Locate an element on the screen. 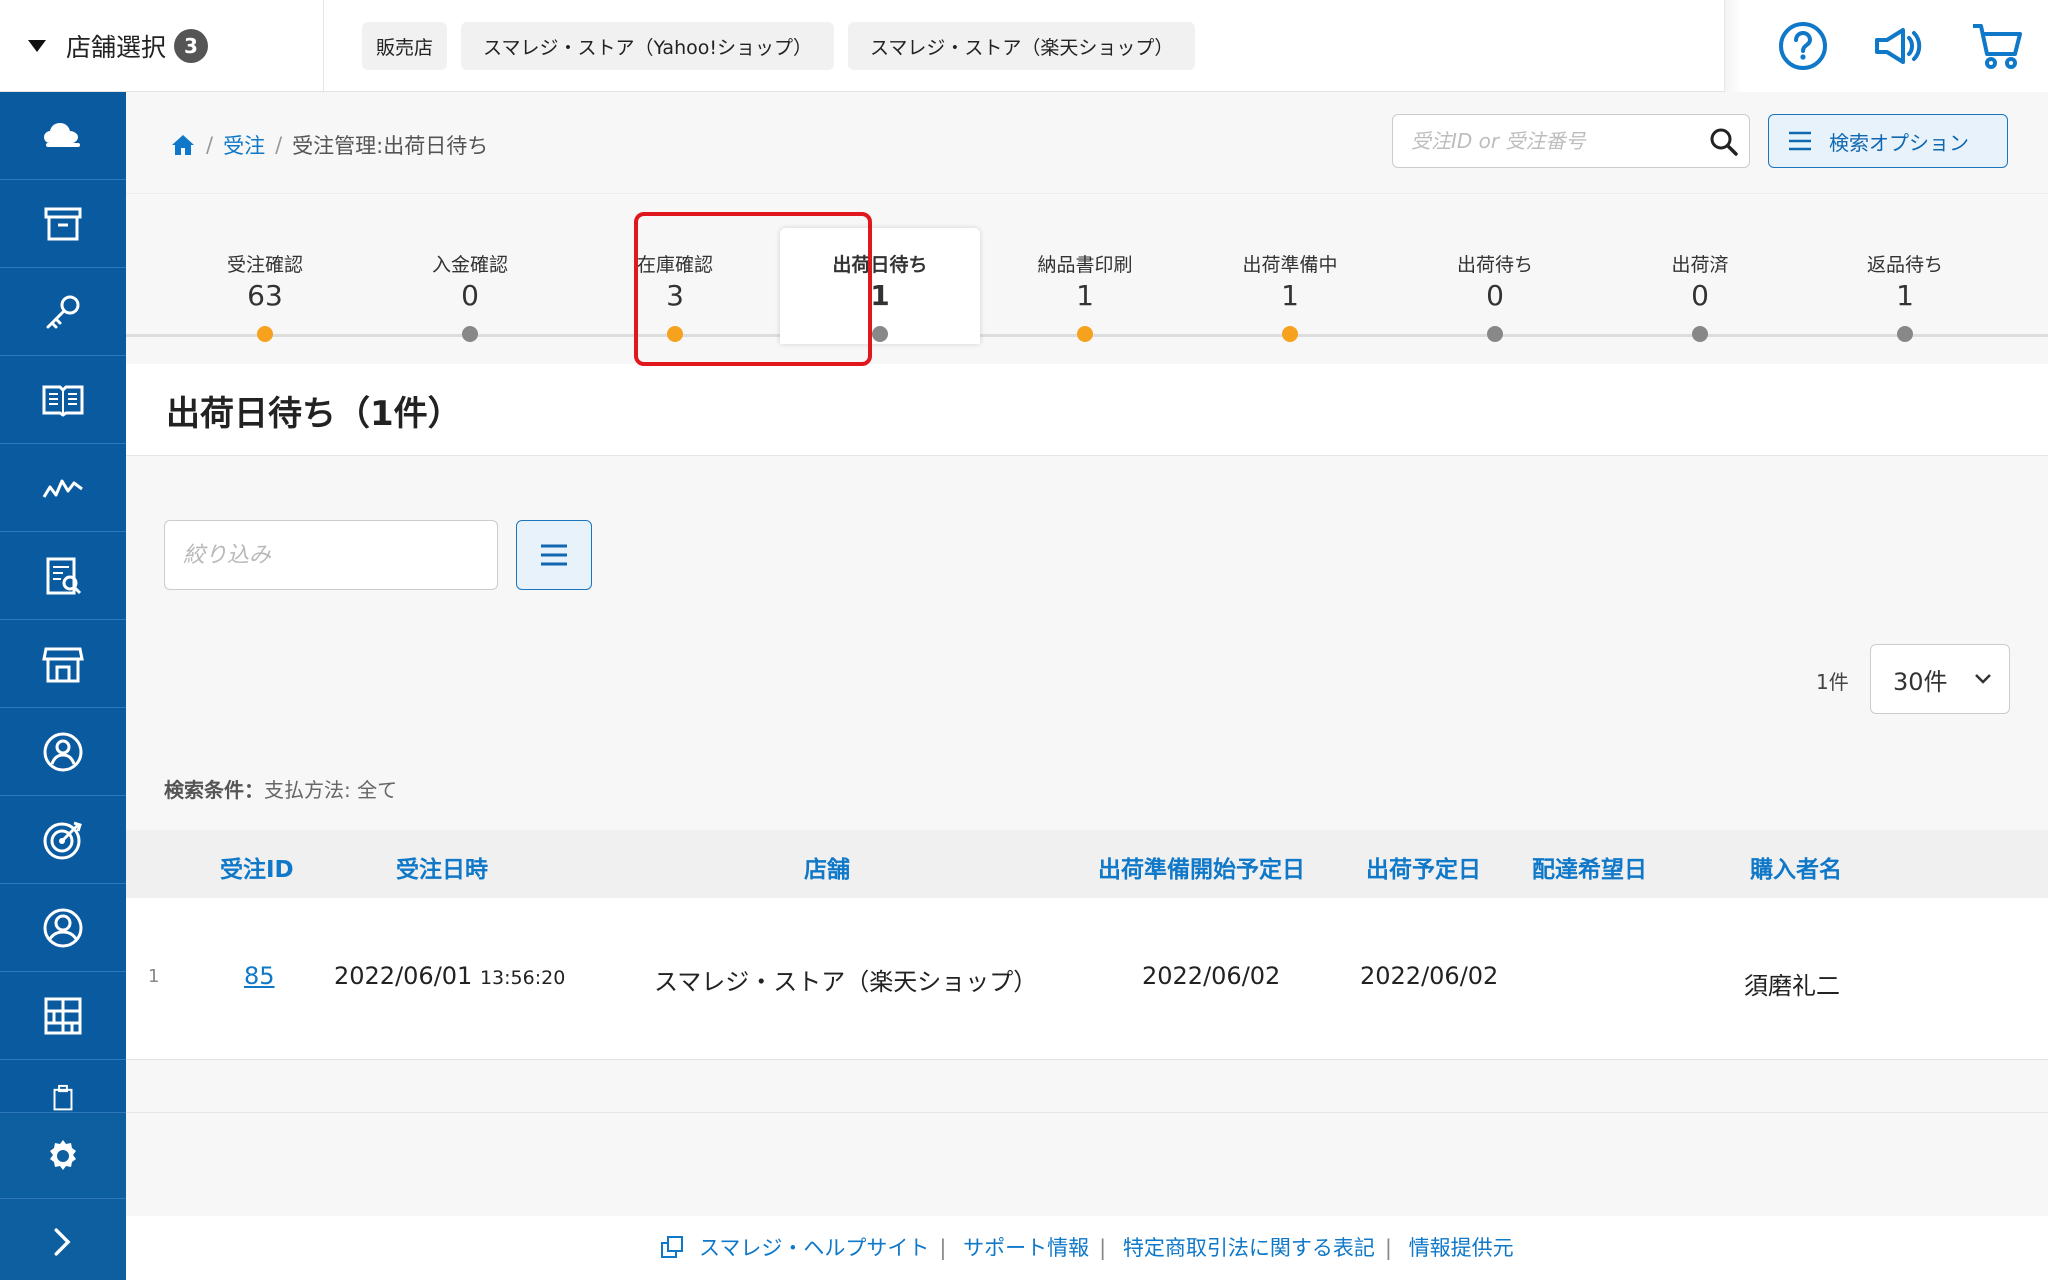  search-options-button: 検索オプション is located at coordinates (1888, 141).